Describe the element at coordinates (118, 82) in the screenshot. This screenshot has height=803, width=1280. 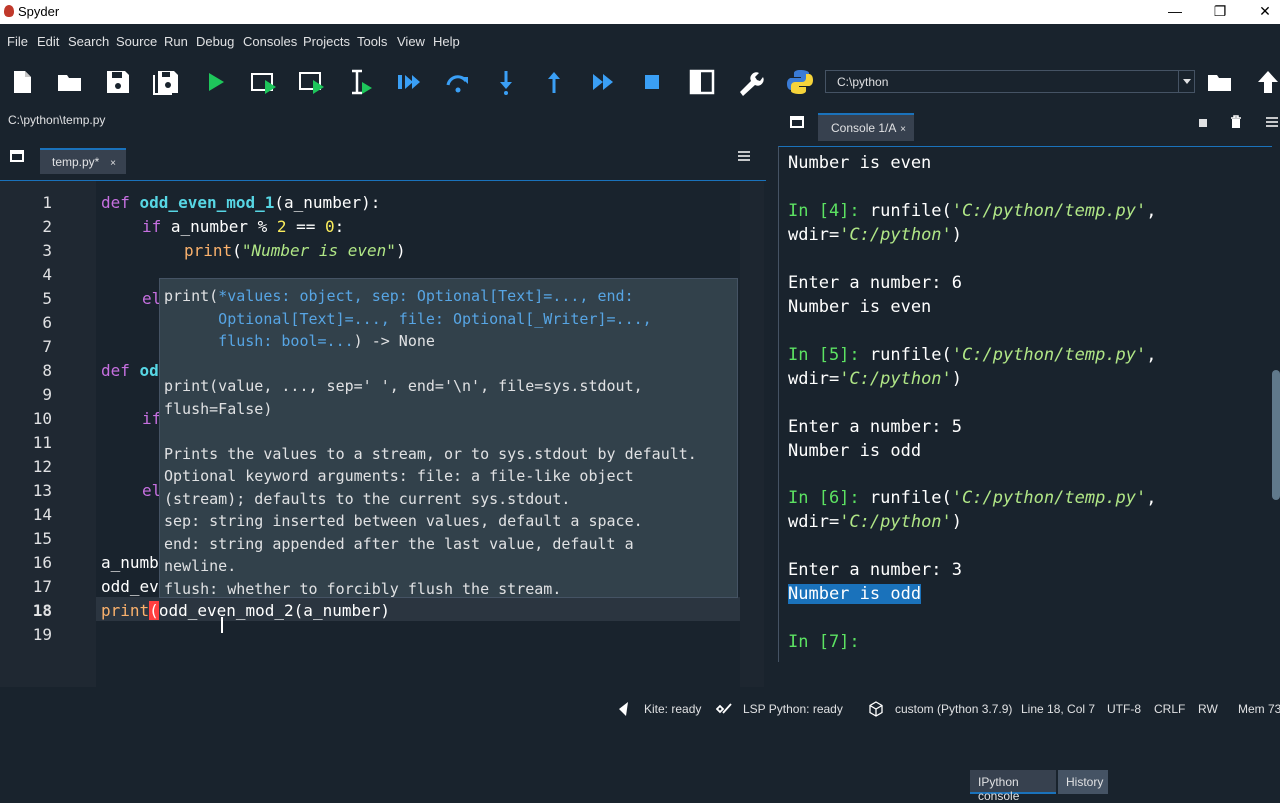
I see `save-file-icon` at that location.